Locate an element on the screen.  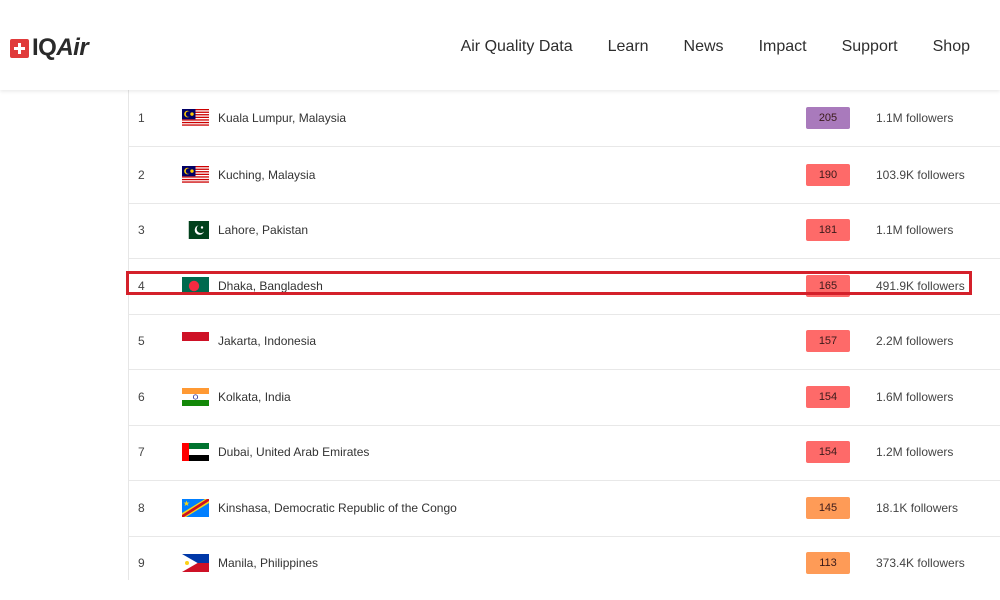
followers-count: 1.2M followers is located at coordinates (915, 452).